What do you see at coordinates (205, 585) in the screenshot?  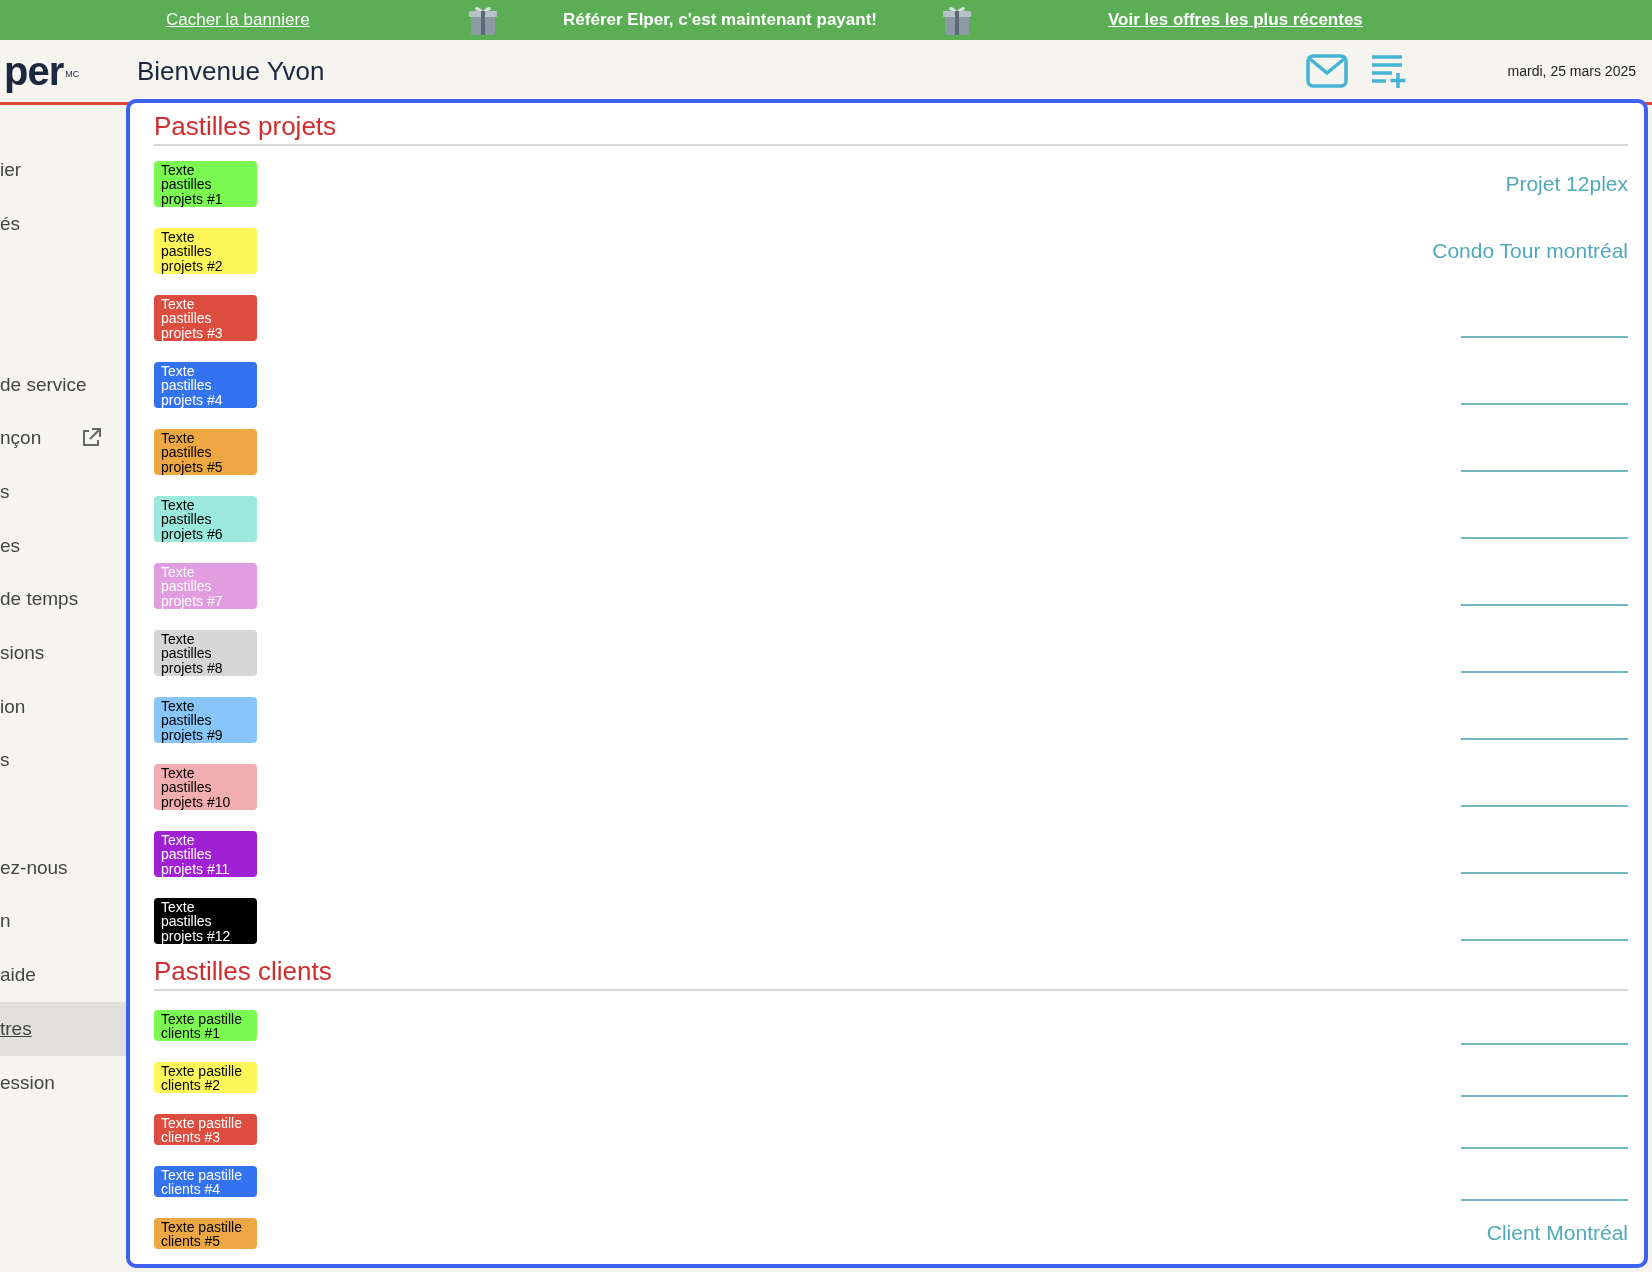 I see `color-tag: Texte pastilles projets #7` at bounding box center [205, 585].